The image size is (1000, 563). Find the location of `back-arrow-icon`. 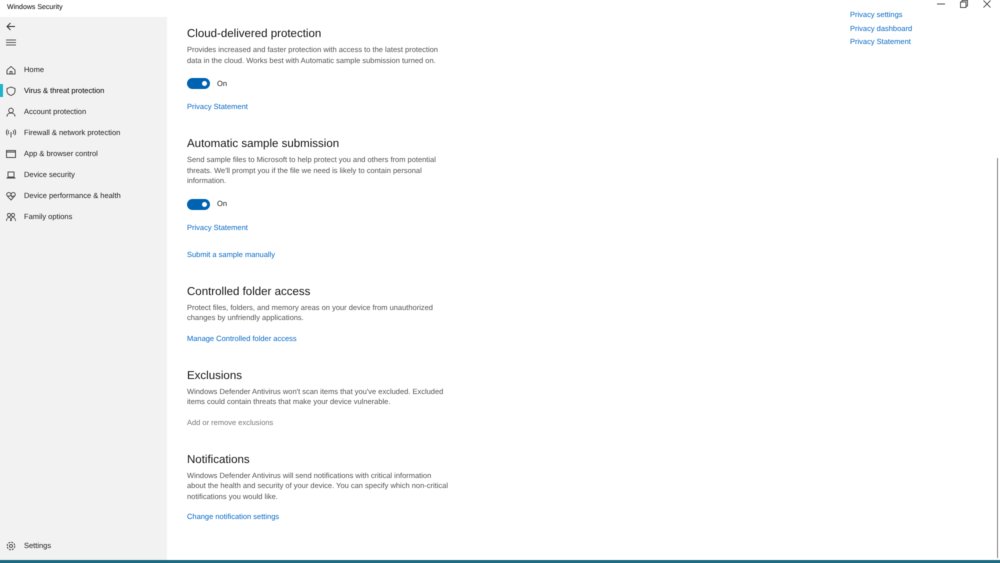

back-arrow-icon is located at coordinates (11, 26).